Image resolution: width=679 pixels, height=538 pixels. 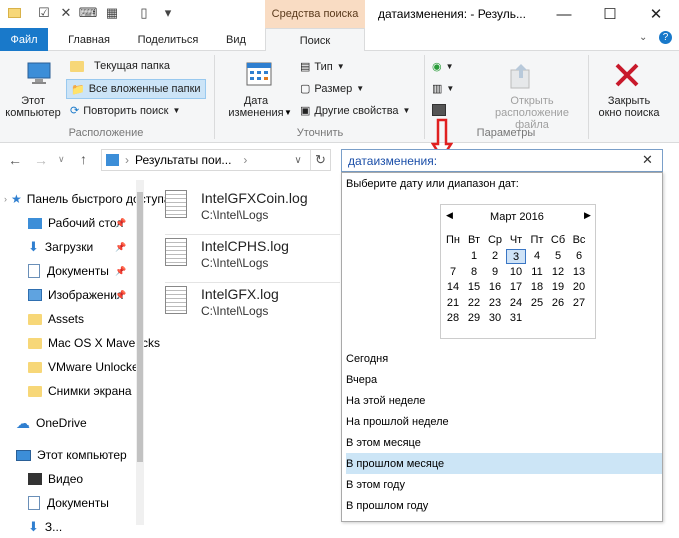 What do you see at coordinates (647, 160) in the screenshot?
I see `clear-search-icon: ✕` at bounding box center [647, 160].